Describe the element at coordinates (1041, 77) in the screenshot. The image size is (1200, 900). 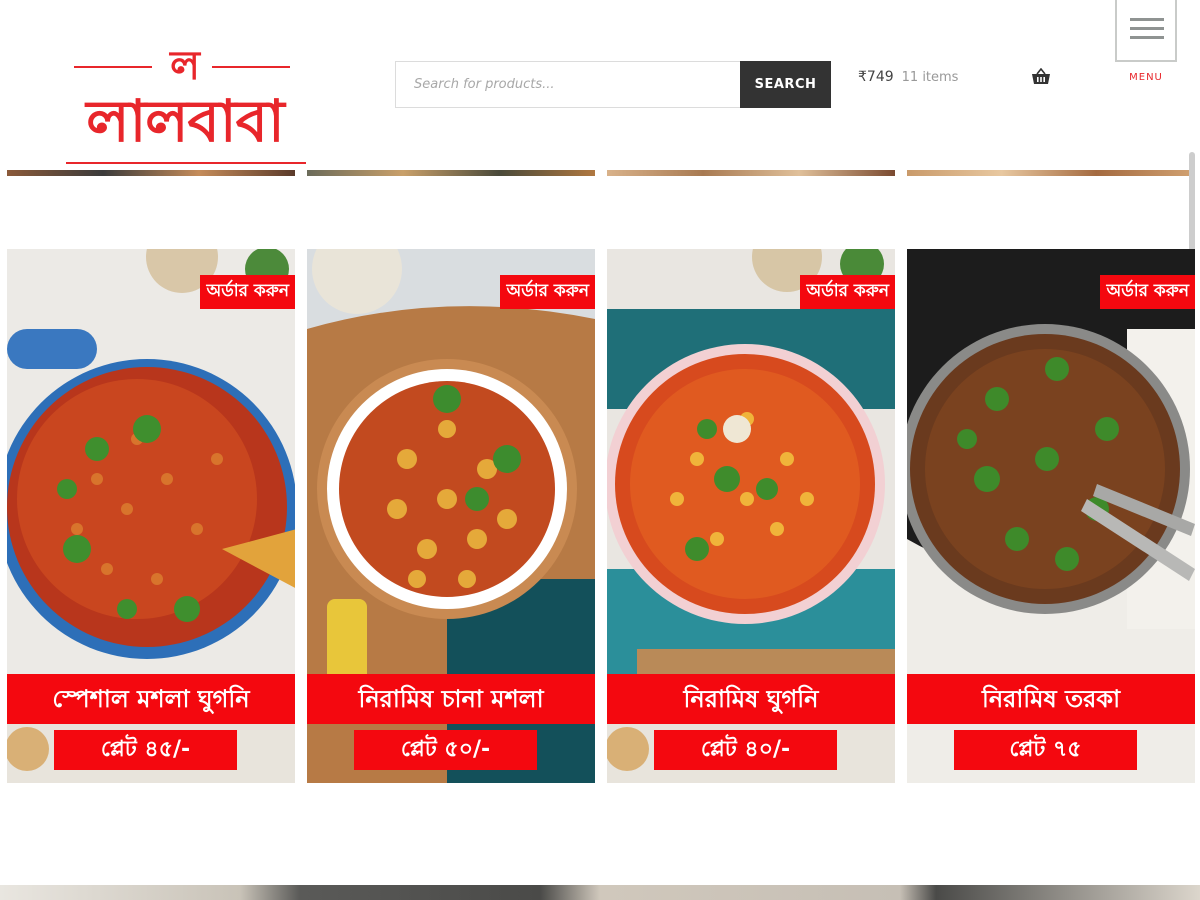
I see `basket-icon` at that location.